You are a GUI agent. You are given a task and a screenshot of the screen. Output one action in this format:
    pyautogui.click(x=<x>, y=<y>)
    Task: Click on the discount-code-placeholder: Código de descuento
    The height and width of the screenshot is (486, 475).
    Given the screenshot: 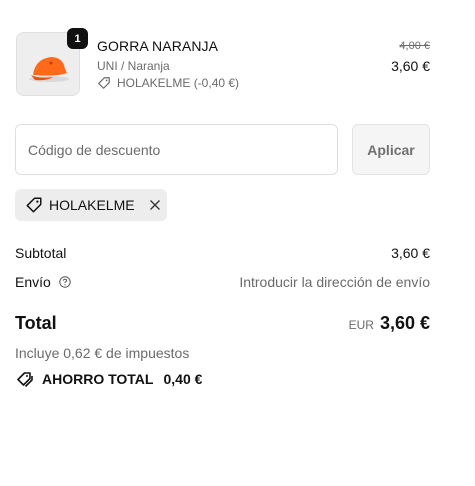 What is the action you would take?
    pyautogui.click(x=94, y=149)
    